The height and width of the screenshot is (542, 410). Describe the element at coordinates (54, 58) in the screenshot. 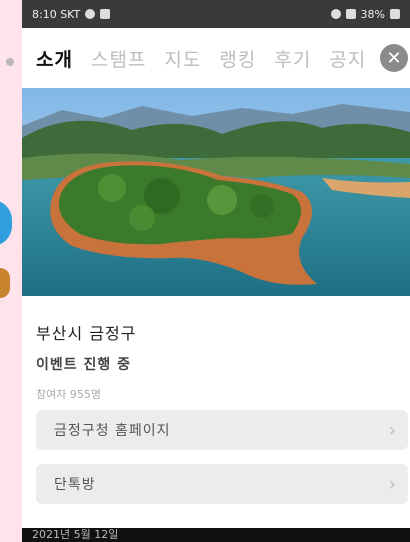

I see `tab-intro: 소개` at that location.